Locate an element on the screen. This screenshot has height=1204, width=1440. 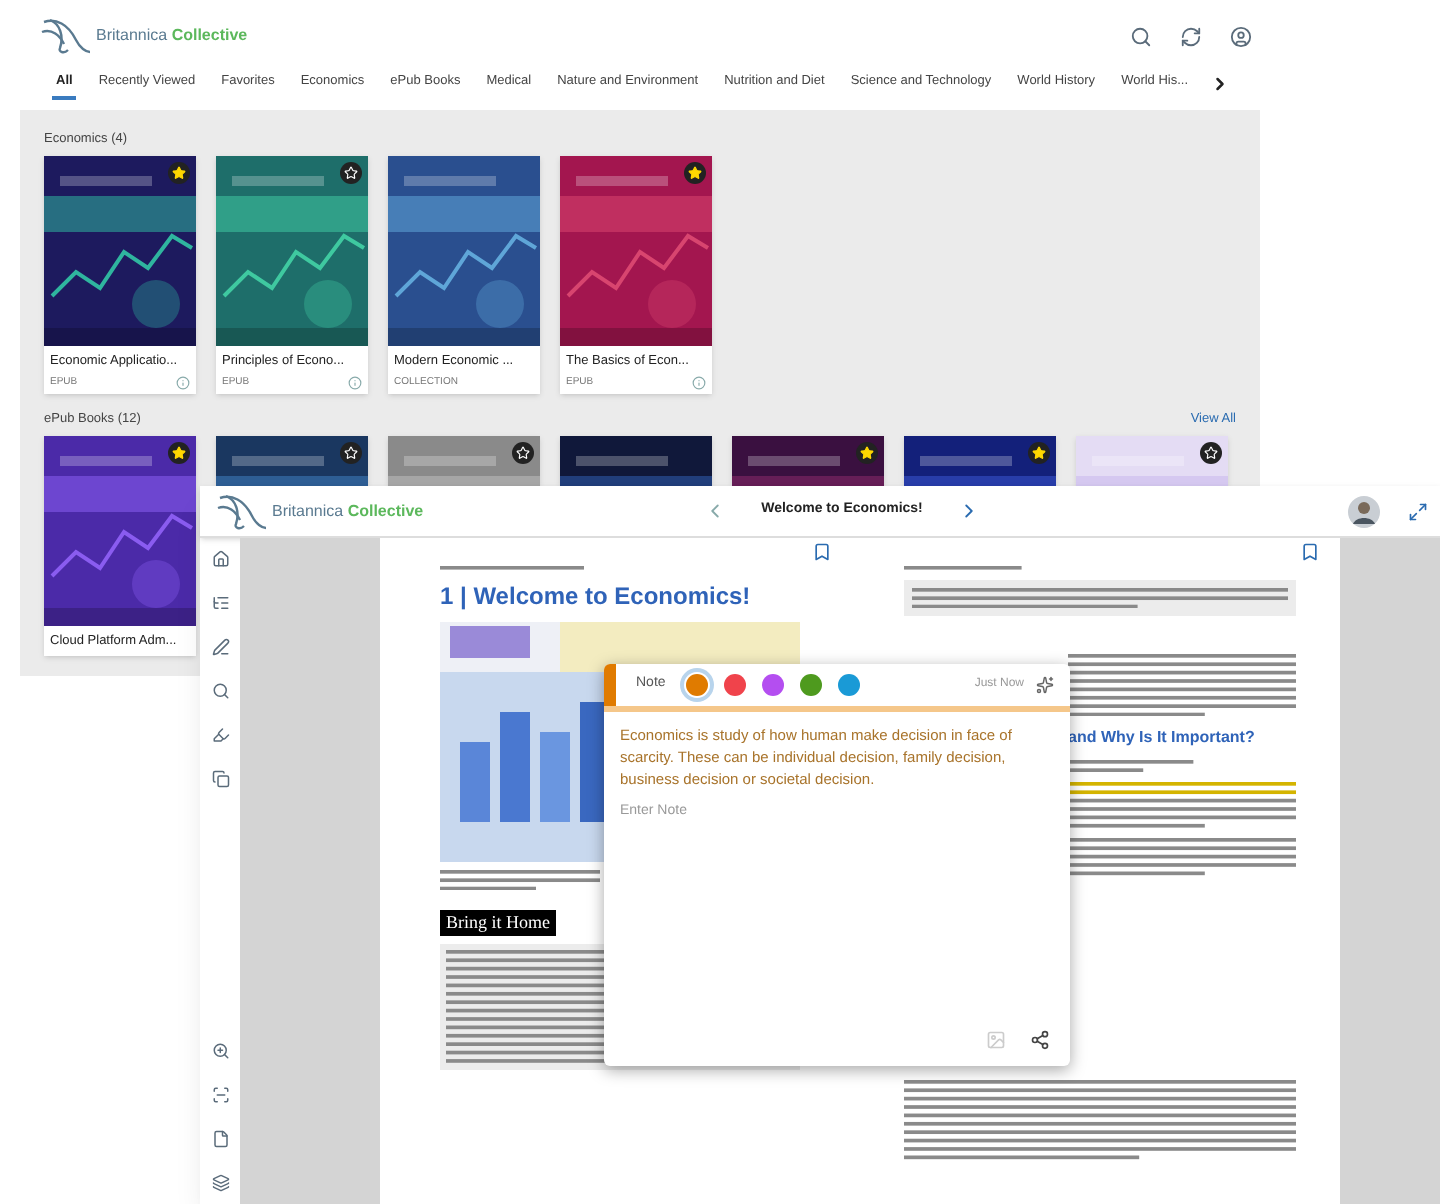
share-icon is located at coordinates (1040, 1040).